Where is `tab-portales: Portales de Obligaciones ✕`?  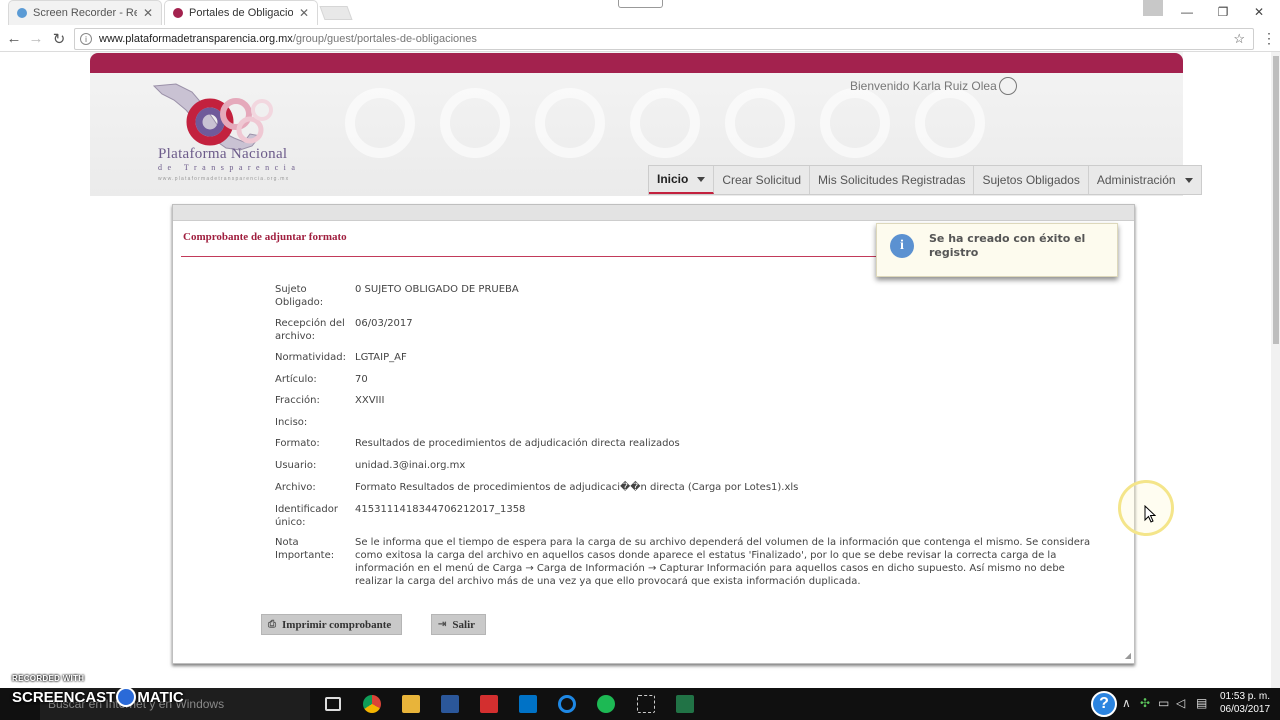 tab-portales: Portales de Obligaciones ✕ is located at coordinates (241, 12).